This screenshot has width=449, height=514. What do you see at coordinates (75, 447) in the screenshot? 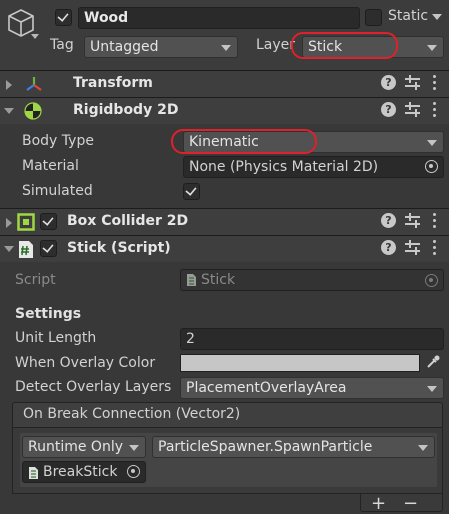
I see `runtime-mode-value: Runtime Only` at bounding box center [75, 447].